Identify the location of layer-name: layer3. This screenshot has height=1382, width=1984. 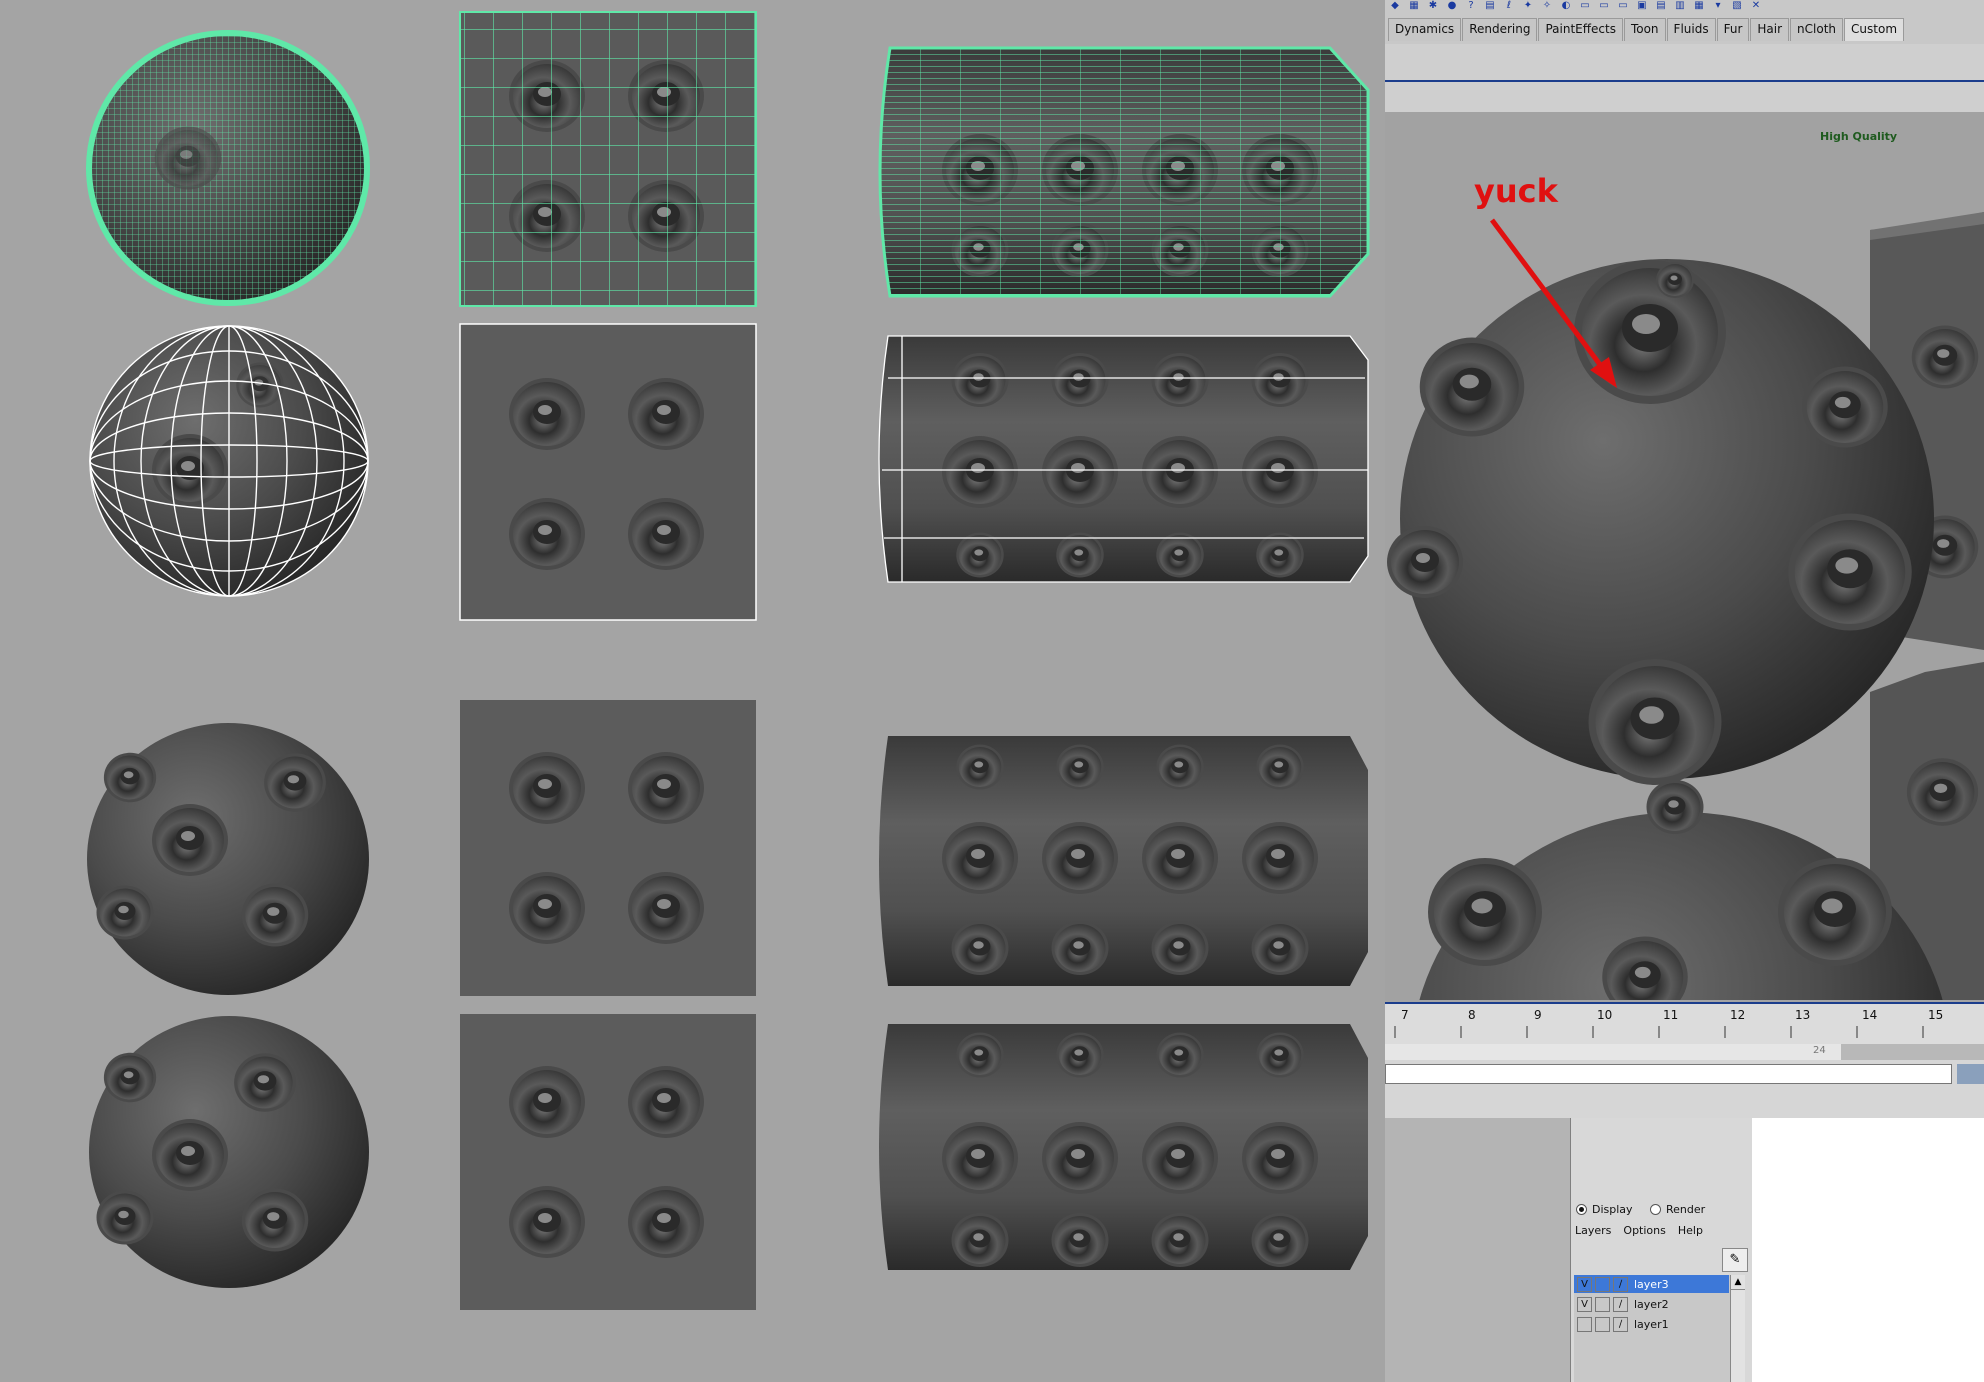
(1651, 1284).